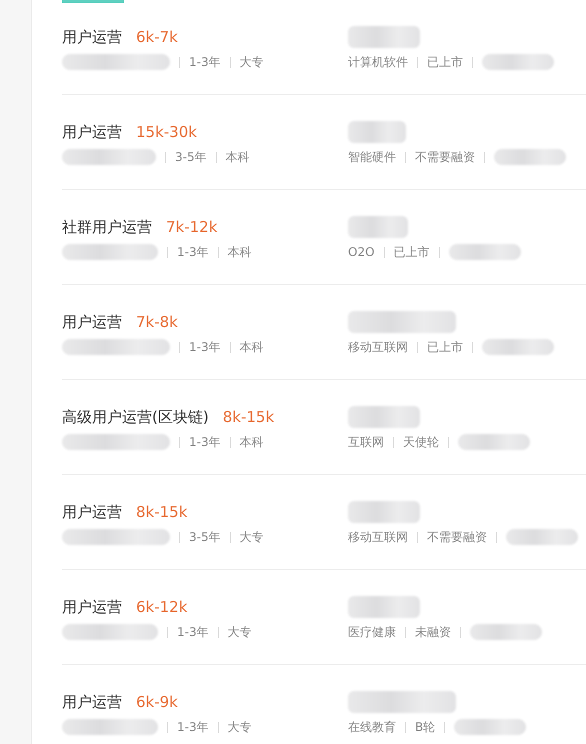 Image resolution: width=586 pixels, height=744 pixels. Describe the element at coordinates (372, 632) in the screenshot. I see `industry-text: 医疗健康` at that location.